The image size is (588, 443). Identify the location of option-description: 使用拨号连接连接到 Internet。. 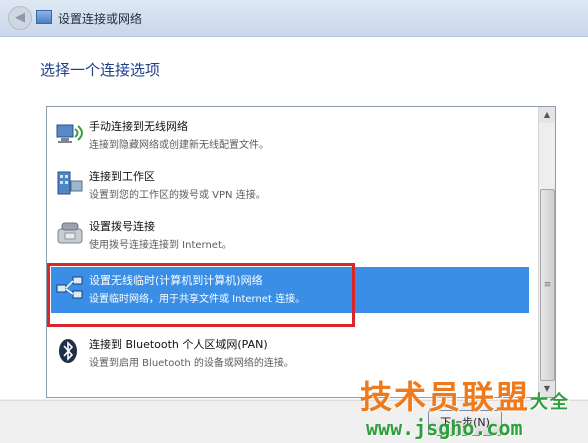
(160, 245).